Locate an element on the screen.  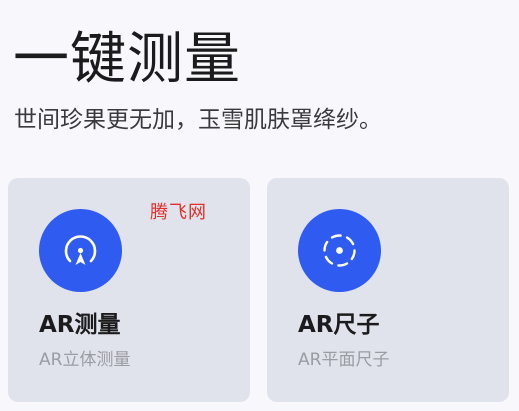
page-title: 一键测量 is located at coordinates (127, 59).